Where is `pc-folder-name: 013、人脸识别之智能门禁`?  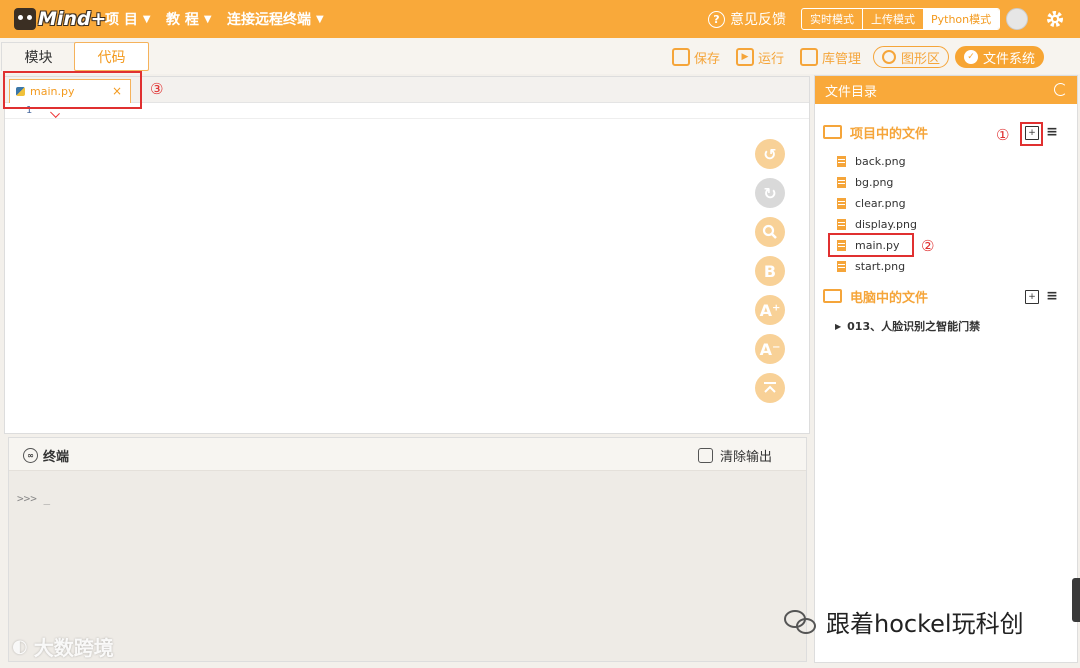
pc-folder-name: 013、人脸识别之智能门禁 is located at coordinates (914, 326).